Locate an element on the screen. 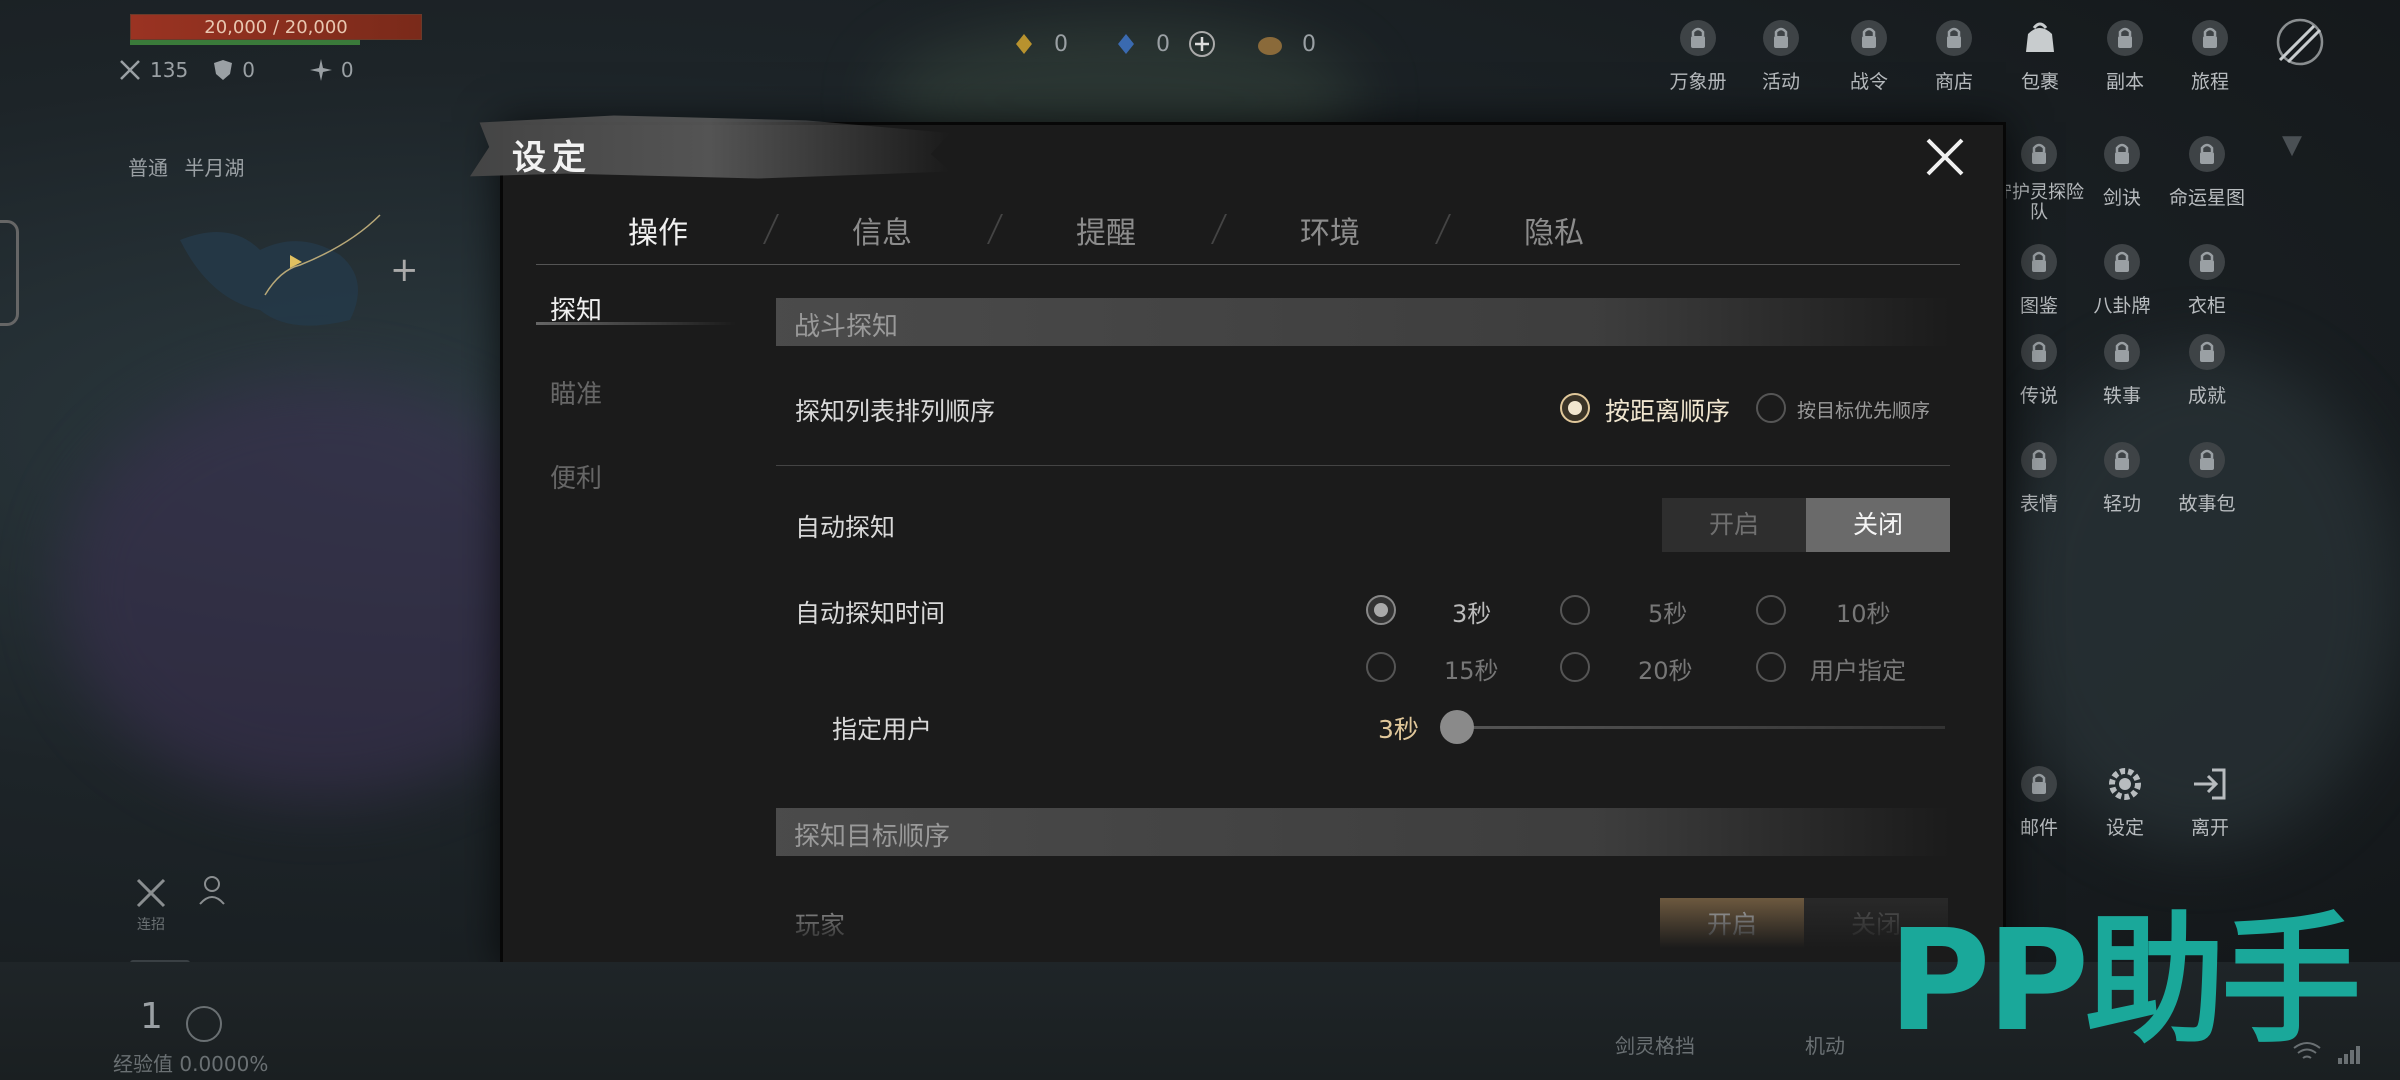 The width and height of the screenshot is (2400, 1080). menu-story-pack: 故事包 is located at coordinates (2207, 478).